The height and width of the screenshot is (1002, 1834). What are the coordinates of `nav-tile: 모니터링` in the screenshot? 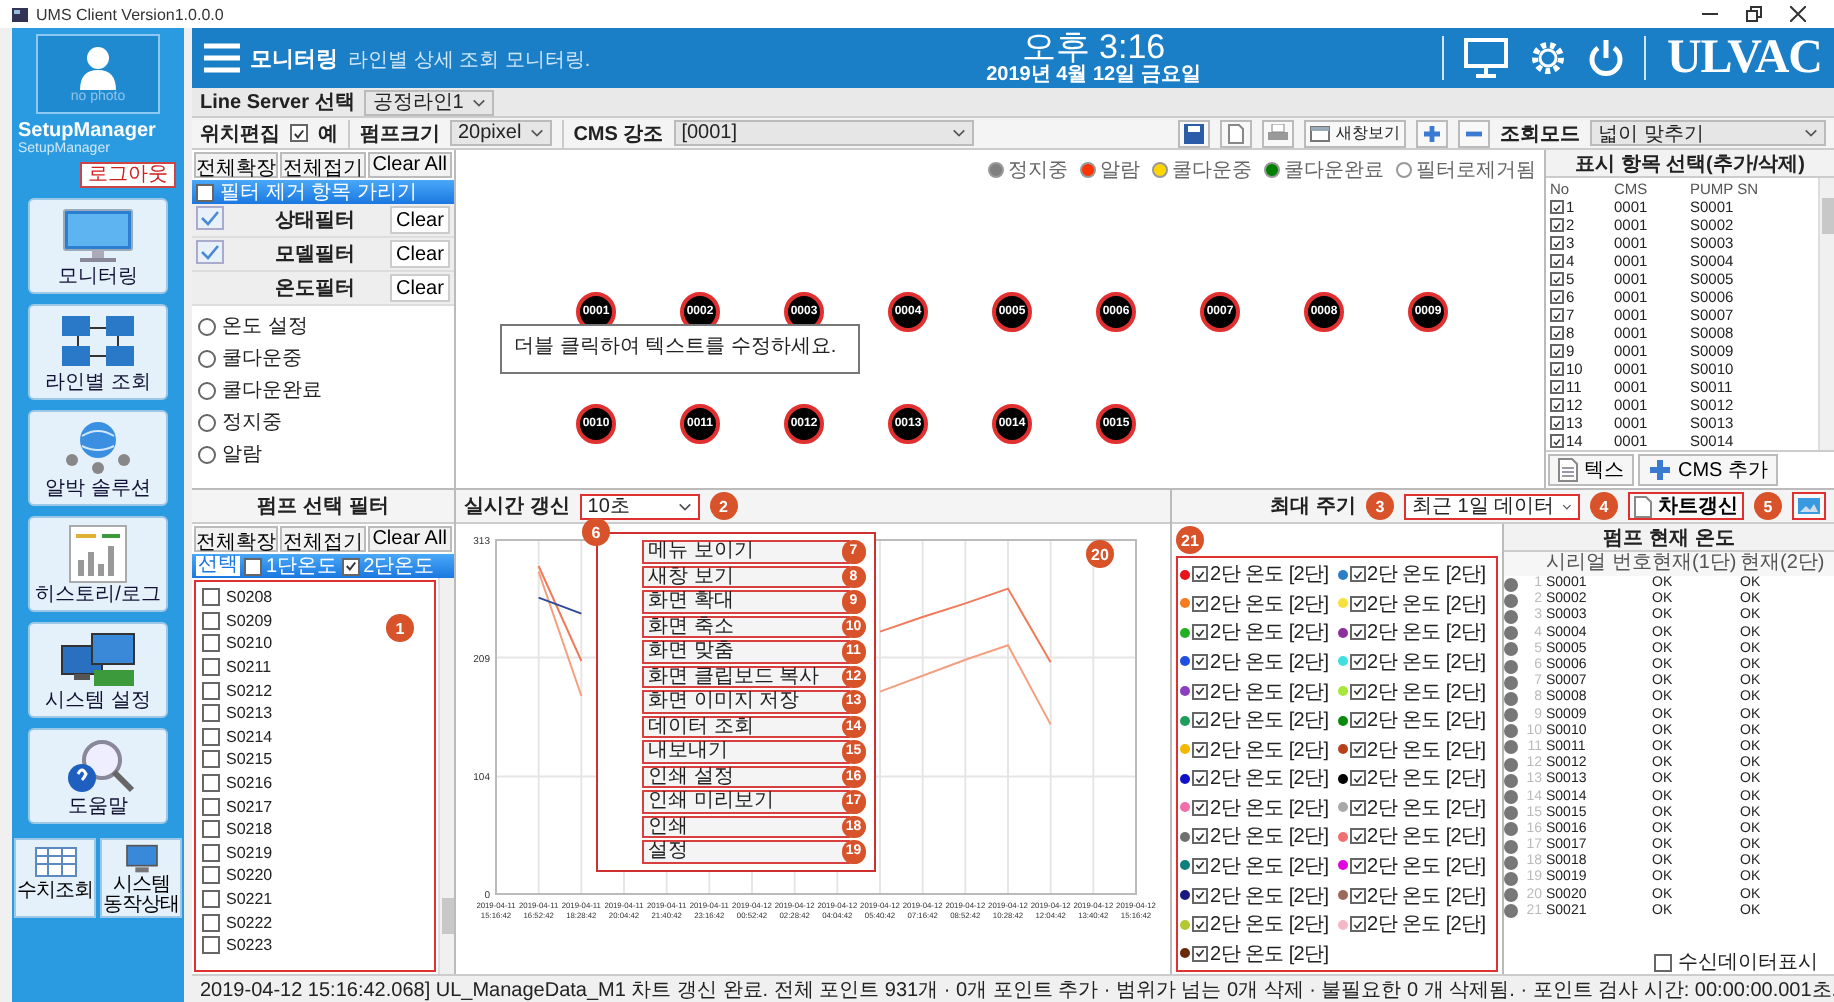 It's located at (98, 246).